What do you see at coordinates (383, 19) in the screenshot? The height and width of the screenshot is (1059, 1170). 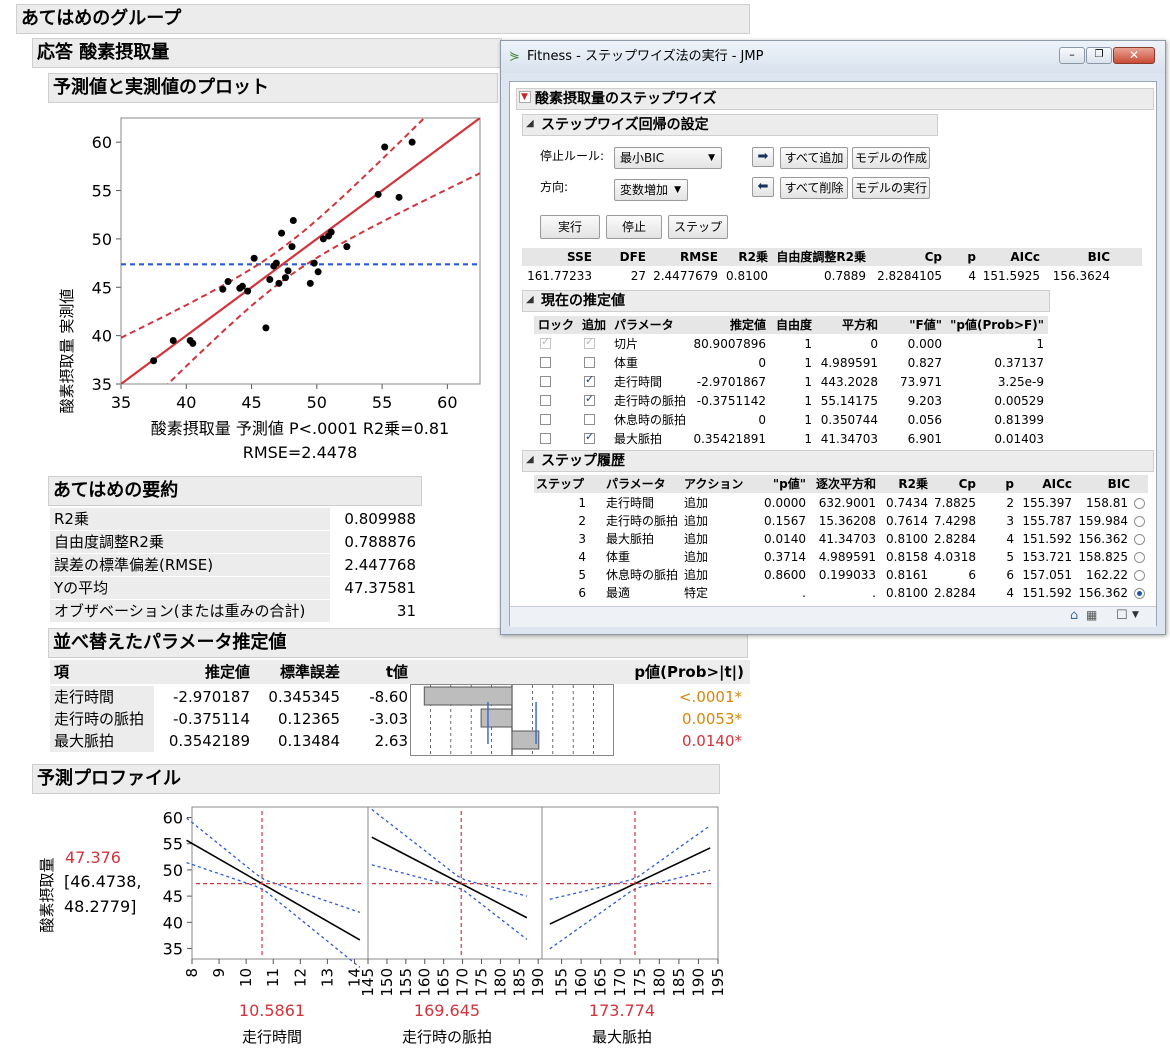 I see `group-title: あてはめのグループ` at bounding box center [383, 19].